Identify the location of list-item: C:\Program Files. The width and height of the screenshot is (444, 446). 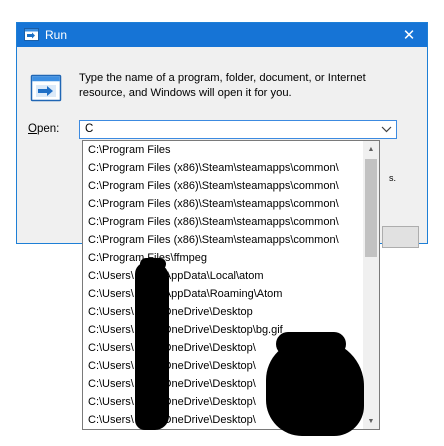
(223, 150).